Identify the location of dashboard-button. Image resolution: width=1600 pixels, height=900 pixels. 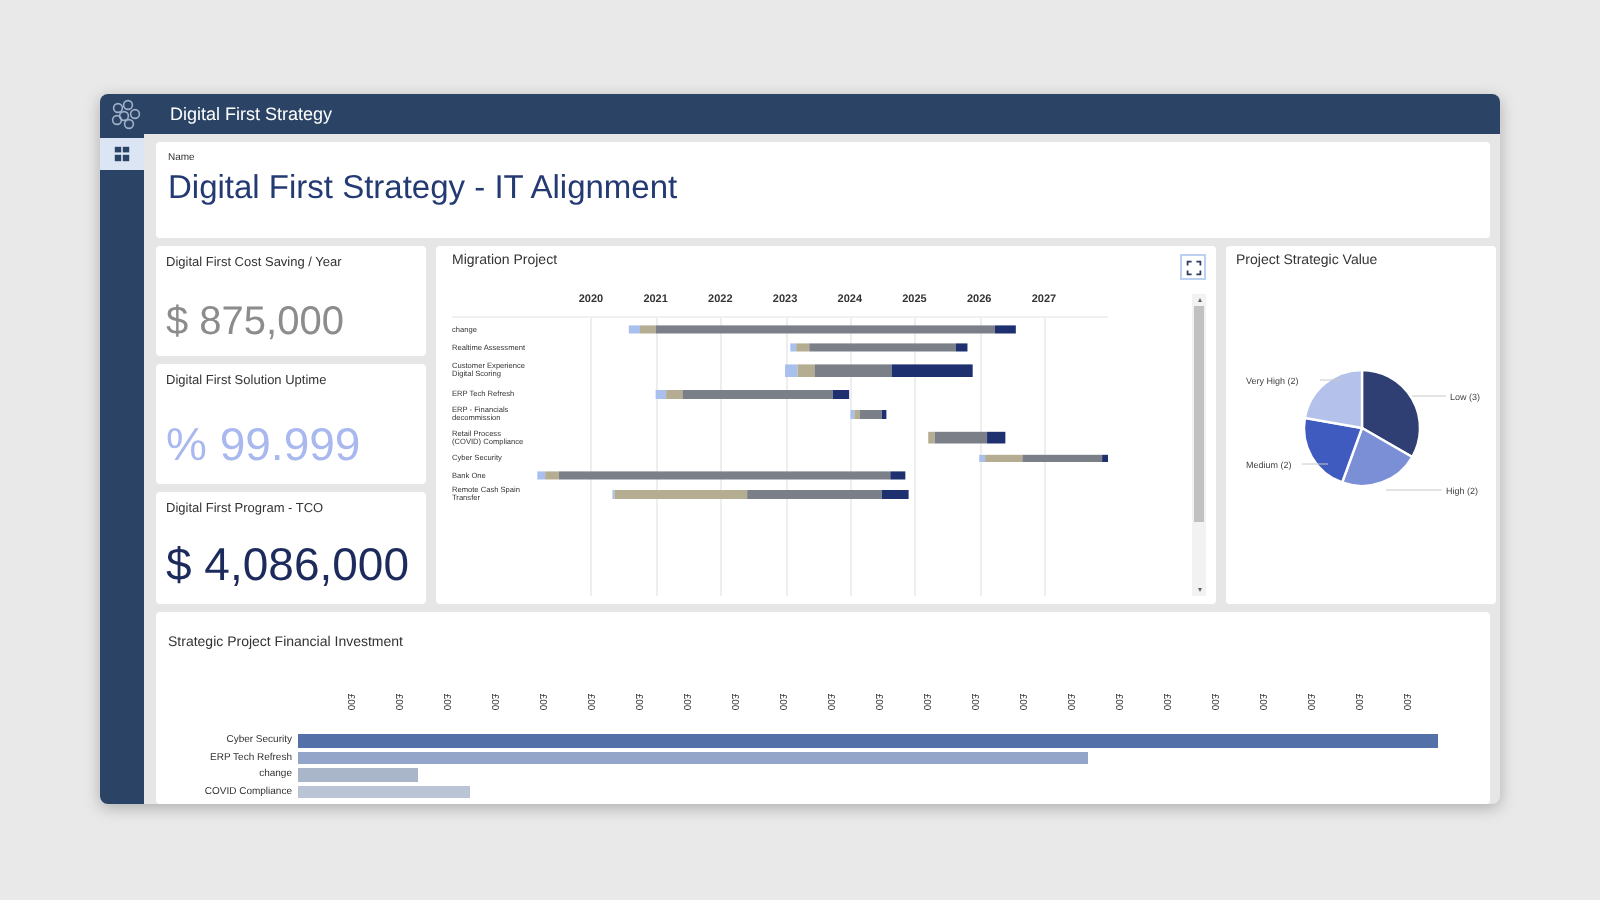
(122, 154).